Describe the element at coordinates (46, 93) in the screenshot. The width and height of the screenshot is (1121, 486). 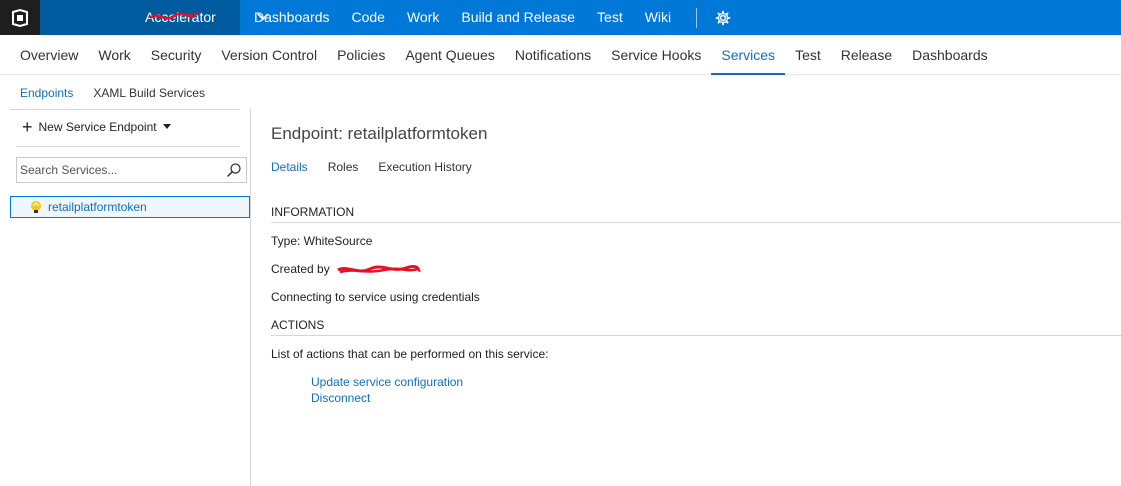
I see `pivot-endpoints: Endpoints` at that location.